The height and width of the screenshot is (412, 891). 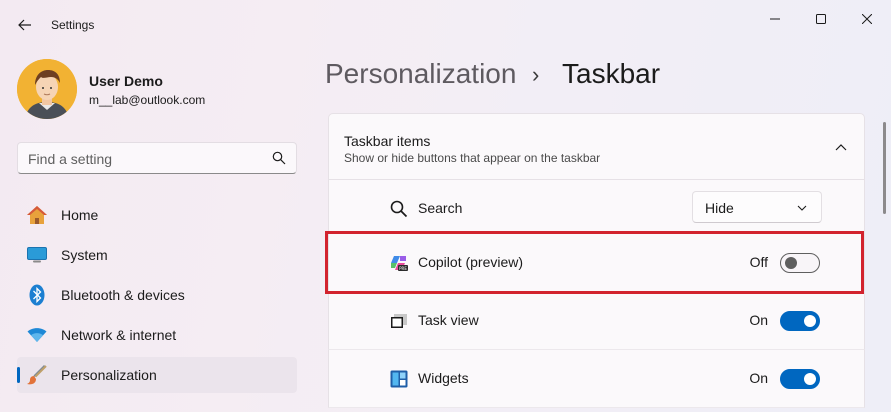 I want to click on user-avatar-icon, so click(x=47, y=89).